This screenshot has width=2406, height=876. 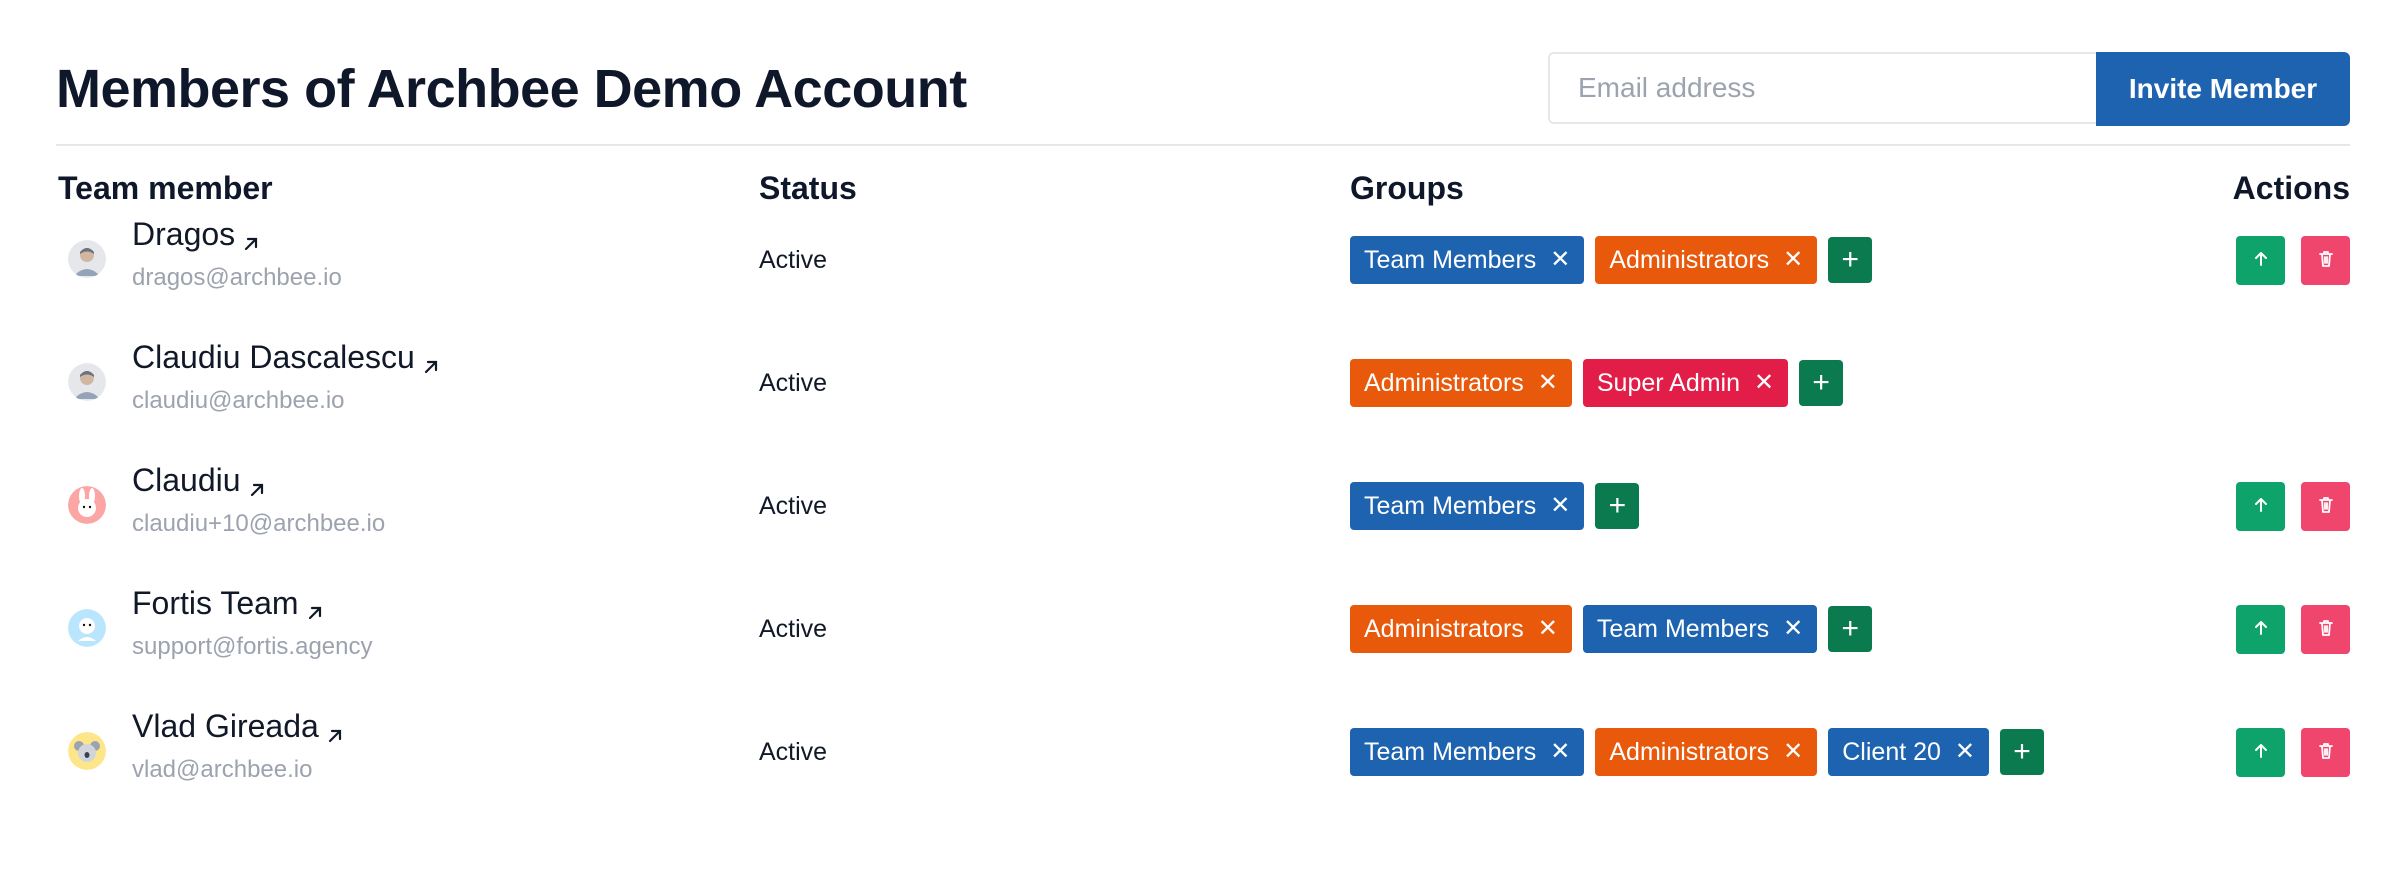 I want to click on column-header-groups: Groups, so click(x=1407, y=188).